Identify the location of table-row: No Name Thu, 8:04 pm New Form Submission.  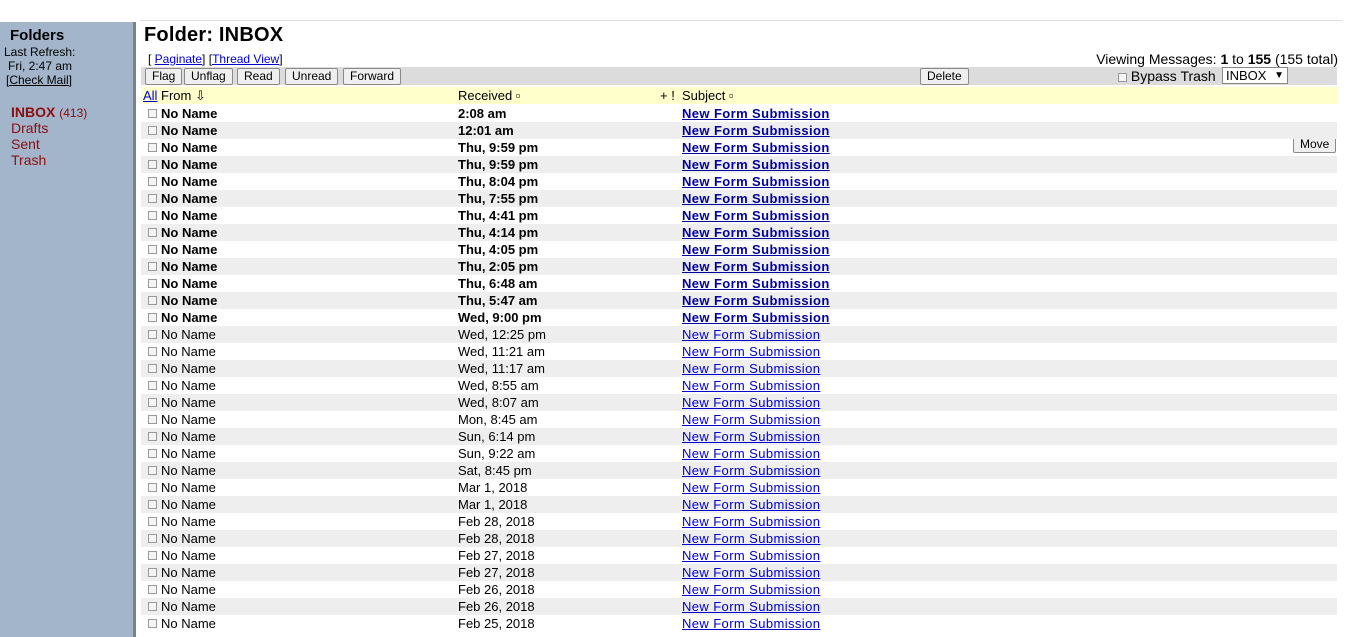
(739, 181).